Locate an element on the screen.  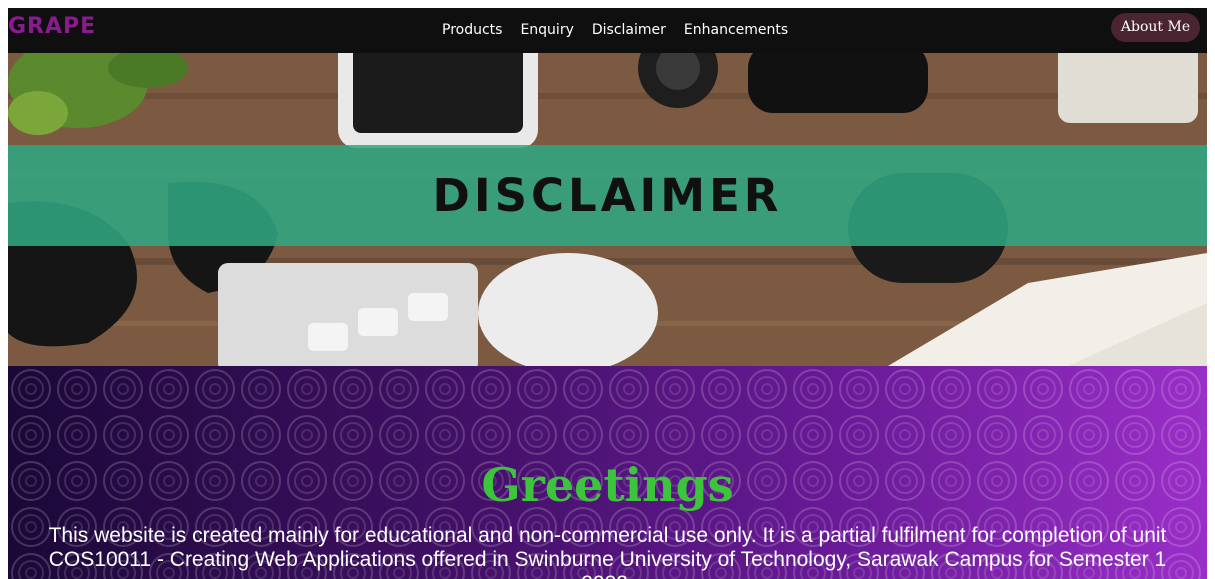
nav-links: Products Enquiry Disclaimer Enhancements is located at coordinates (624, 30).